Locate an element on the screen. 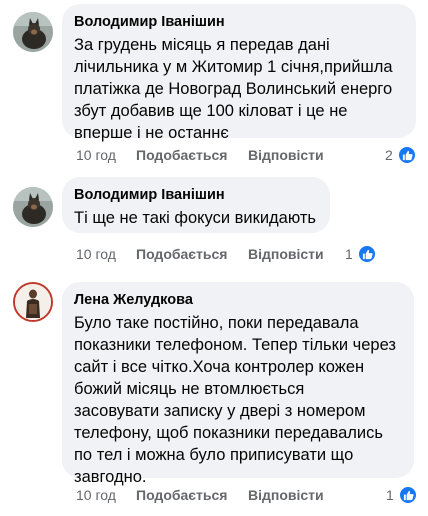 The height and width of the screenshot is (516, 428). reaction-count: 2 is located at coordinates (389, 155).